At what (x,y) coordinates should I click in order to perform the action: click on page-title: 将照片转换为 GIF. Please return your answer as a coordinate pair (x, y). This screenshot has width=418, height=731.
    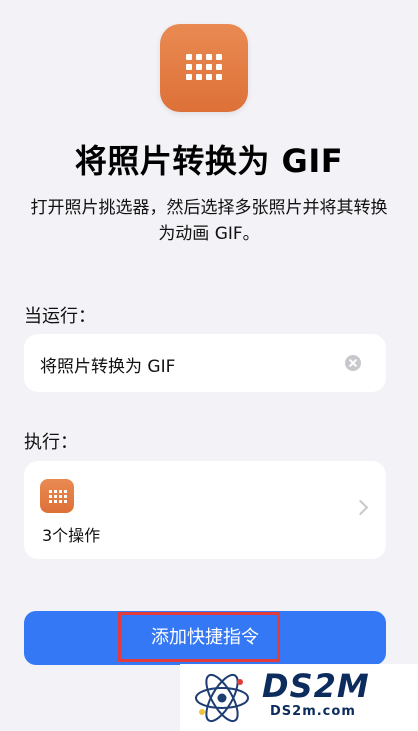
    Looking at the image, I should click on (209, 161).